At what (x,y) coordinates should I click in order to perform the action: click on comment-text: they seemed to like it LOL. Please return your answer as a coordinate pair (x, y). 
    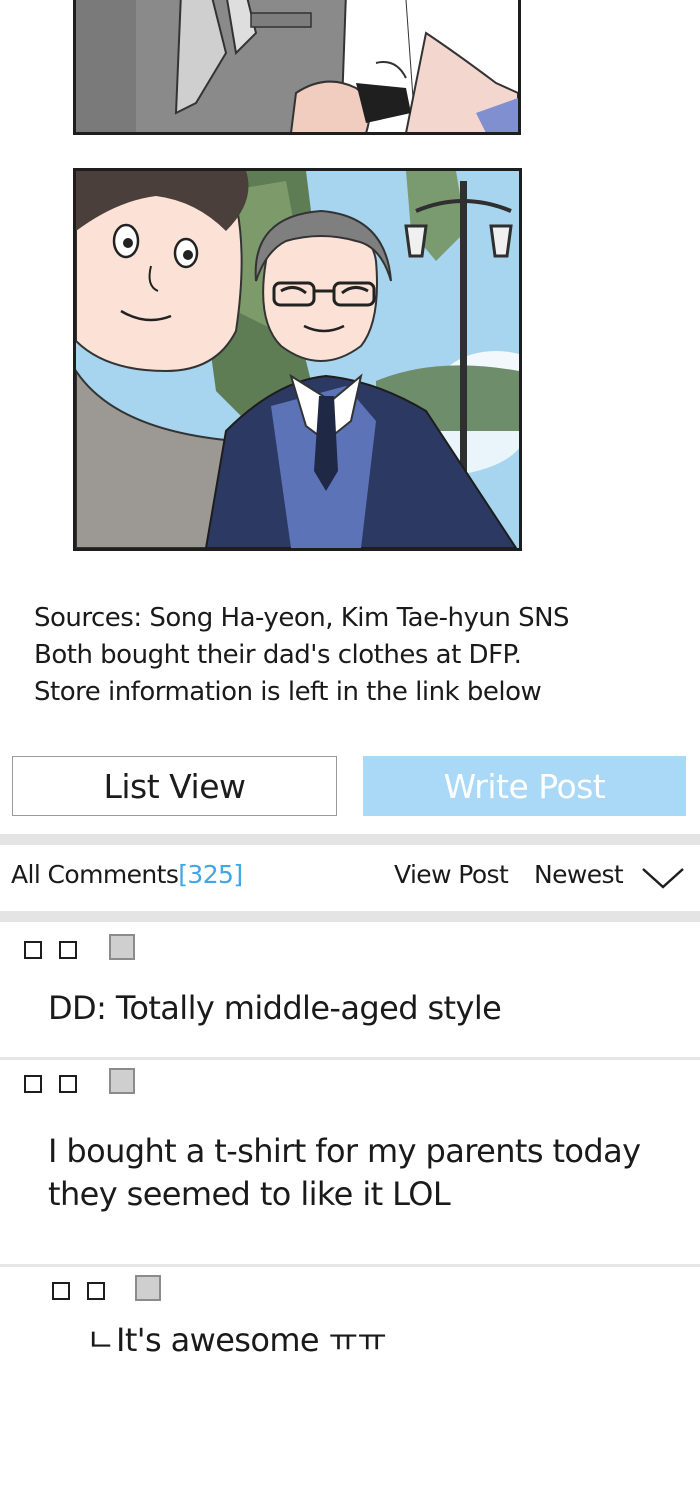
    Looking at the image, I should click on (249, 1194).